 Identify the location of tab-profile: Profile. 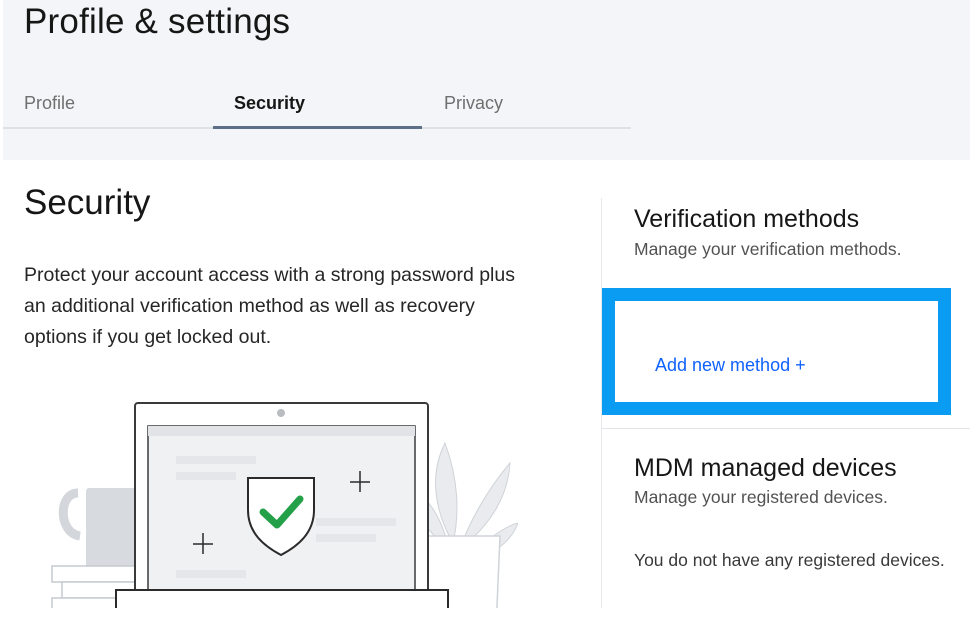
(49, 104).